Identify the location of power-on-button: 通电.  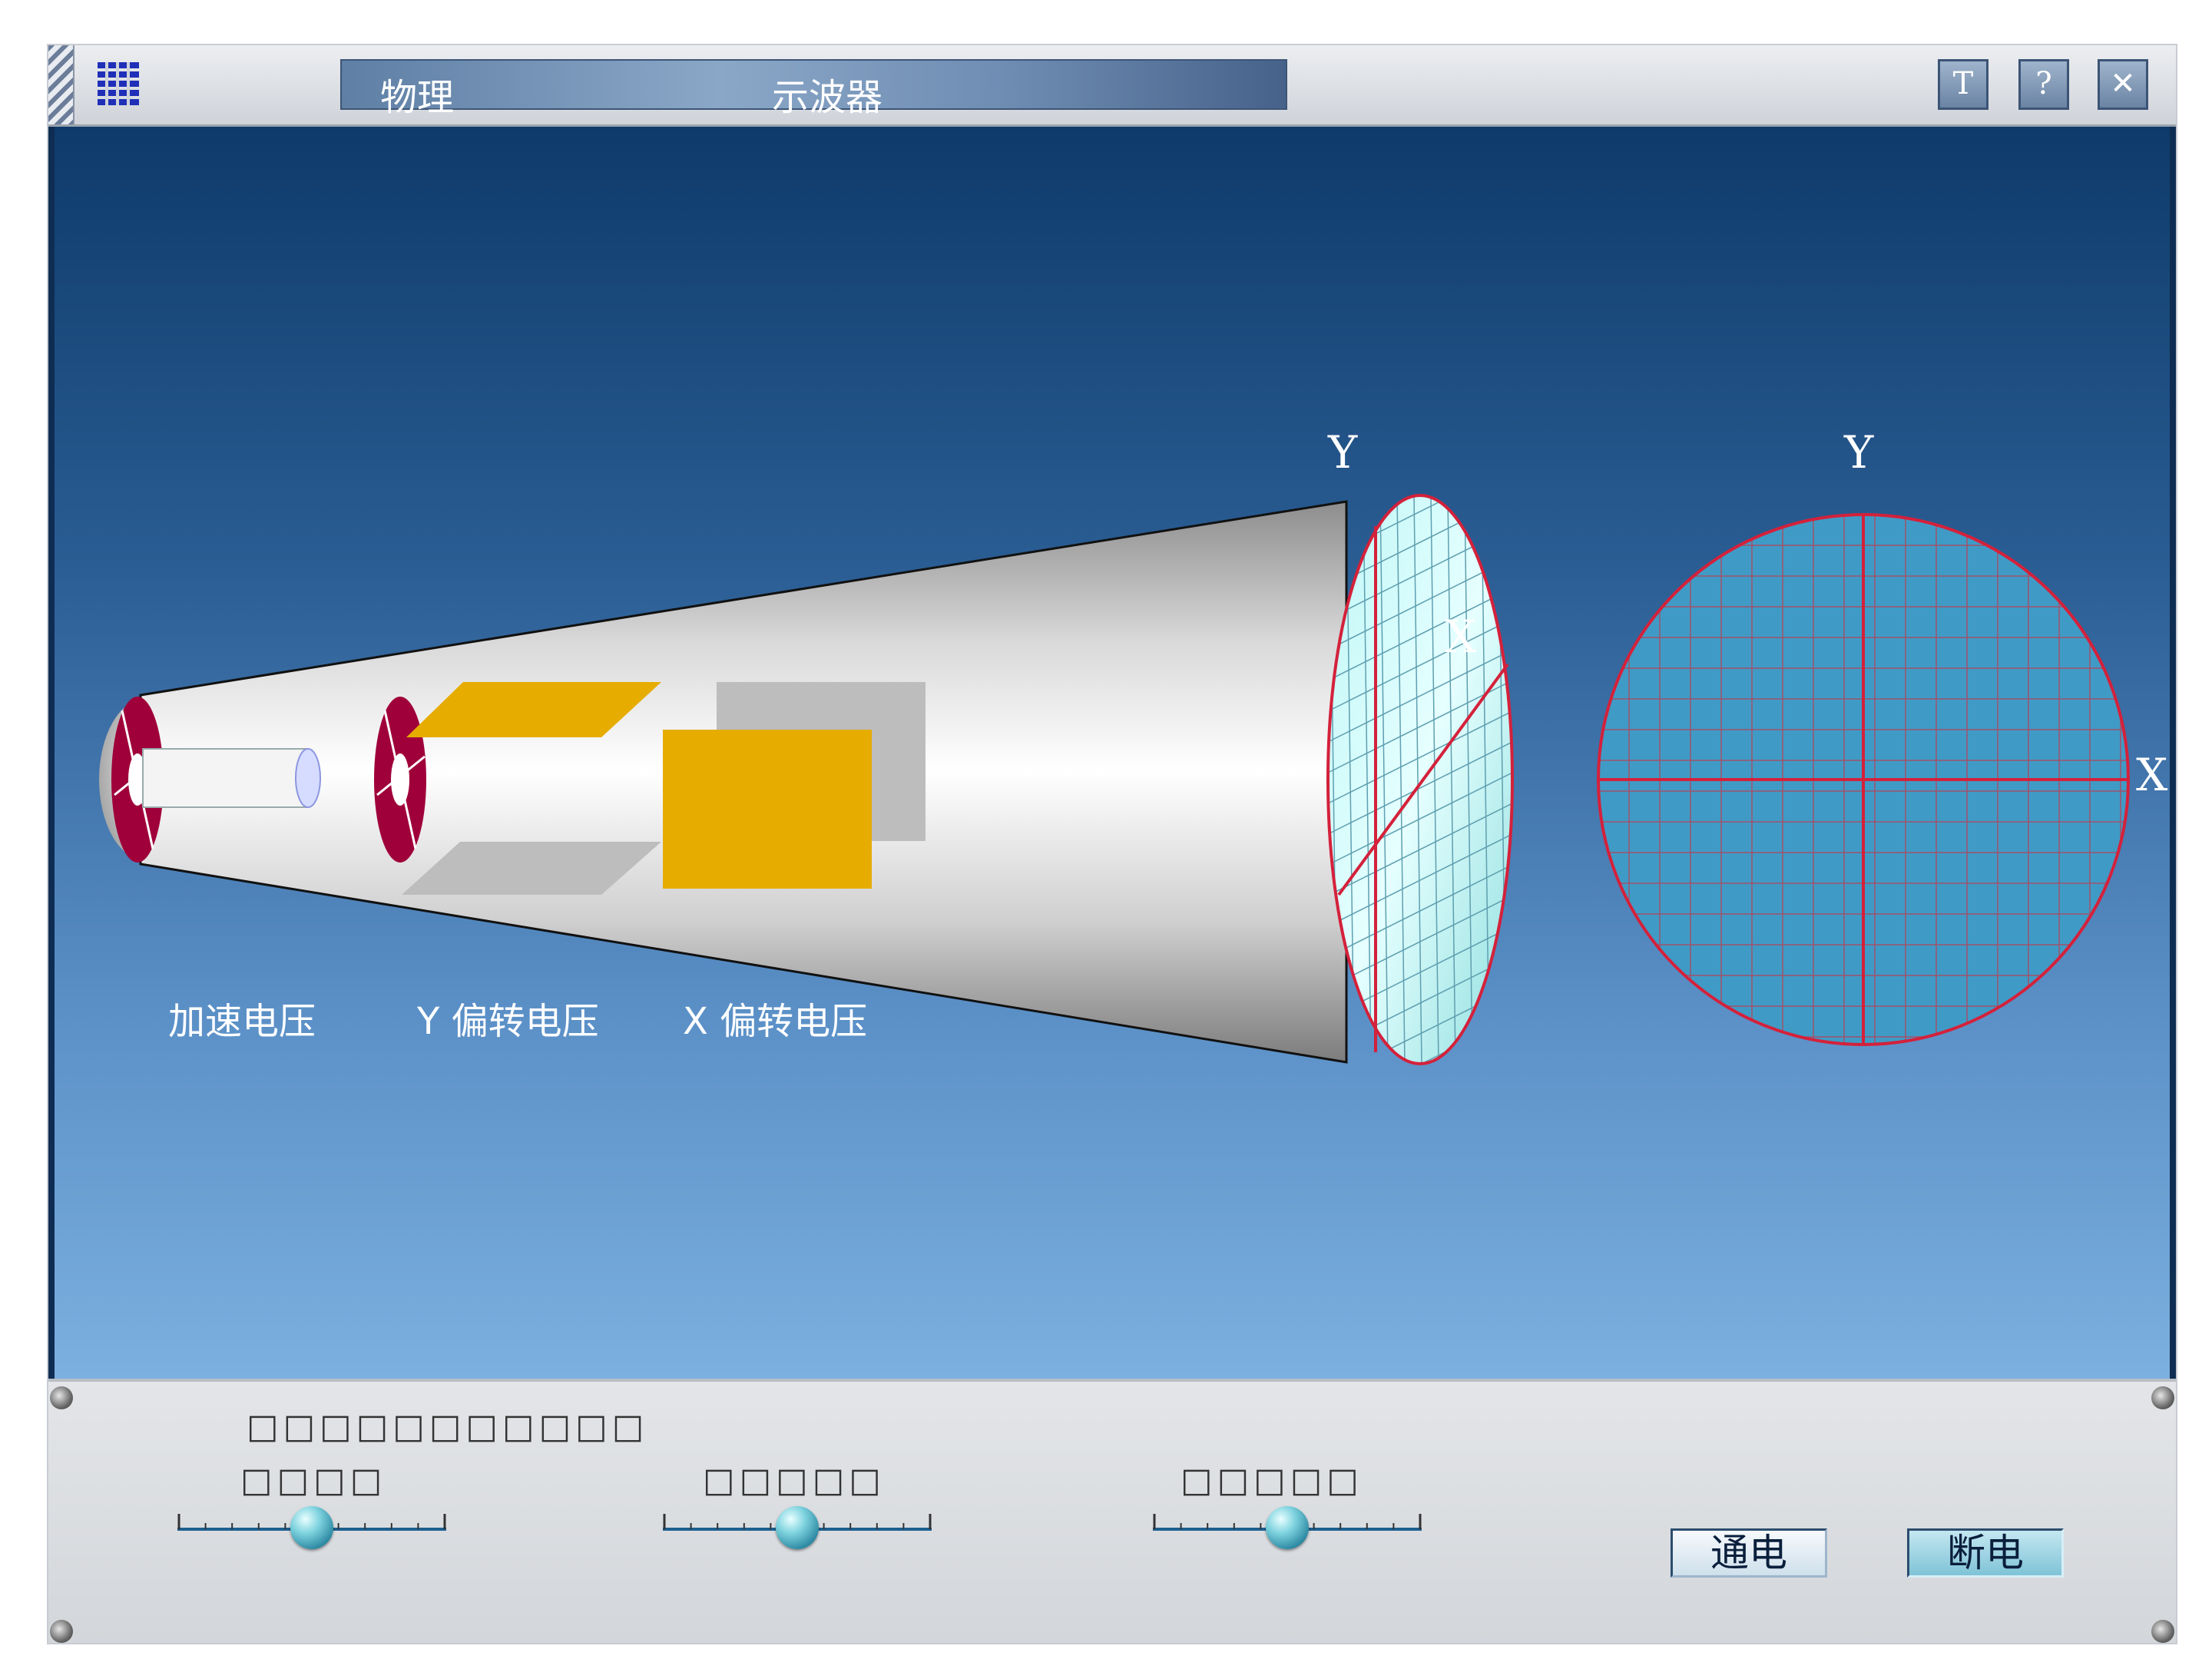
(1749, 1553).